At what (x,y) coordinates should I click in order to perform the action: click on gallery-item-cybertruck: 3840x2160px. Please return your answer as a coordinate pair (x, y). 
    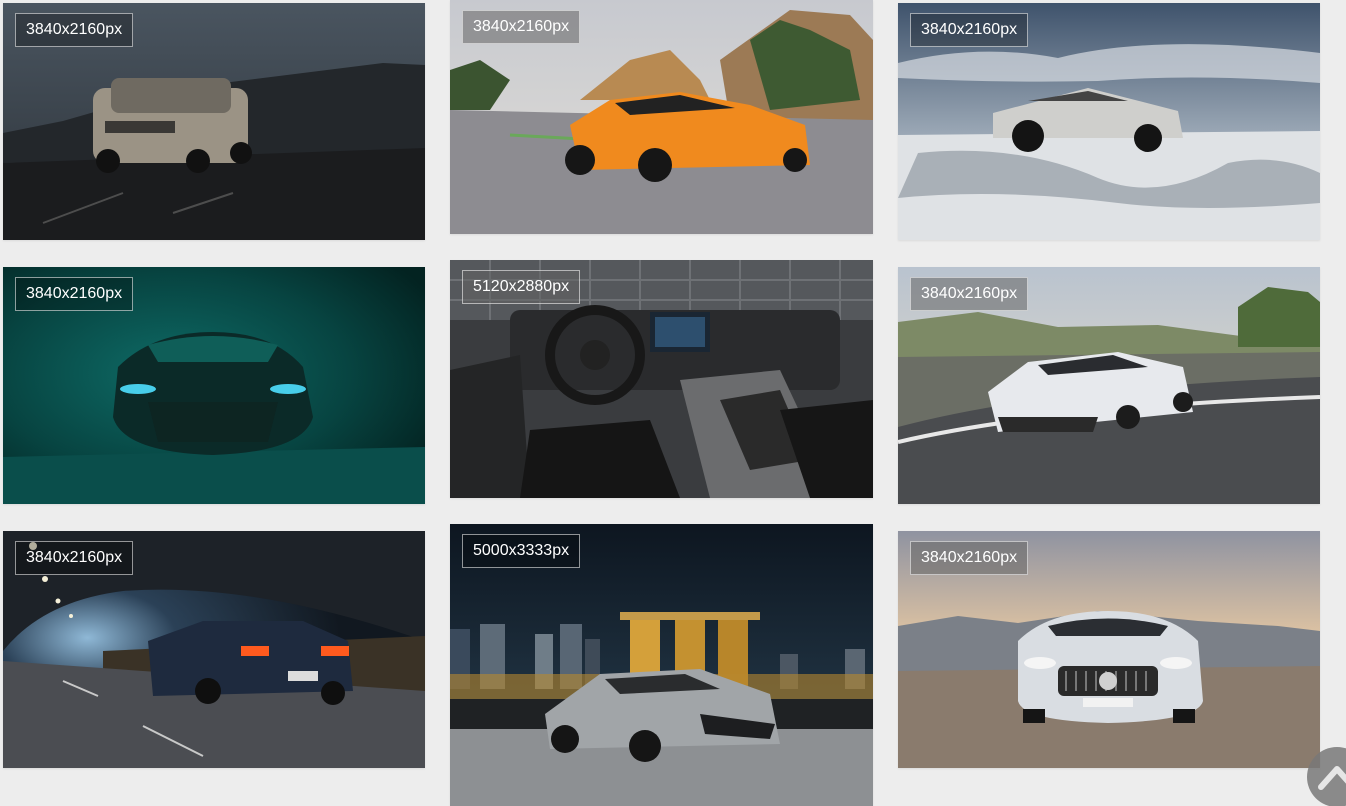
    Looking at the image, I should click on (1109, 121).